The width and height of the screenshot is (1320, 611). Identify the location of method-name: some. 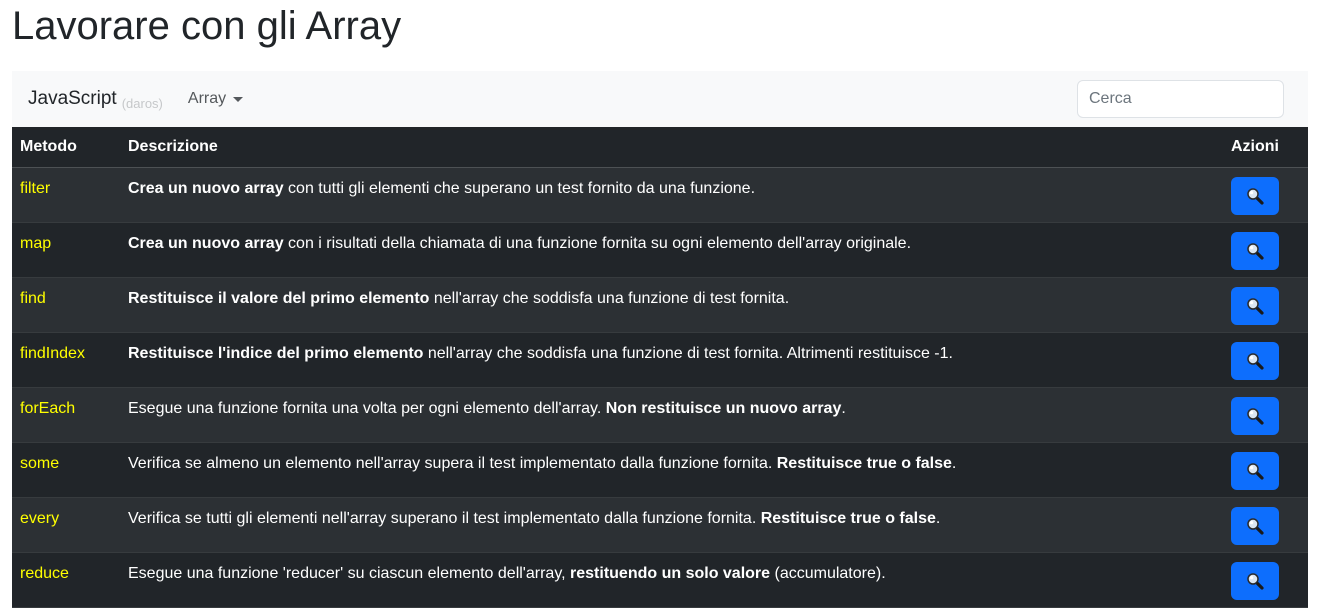
(66, 470).